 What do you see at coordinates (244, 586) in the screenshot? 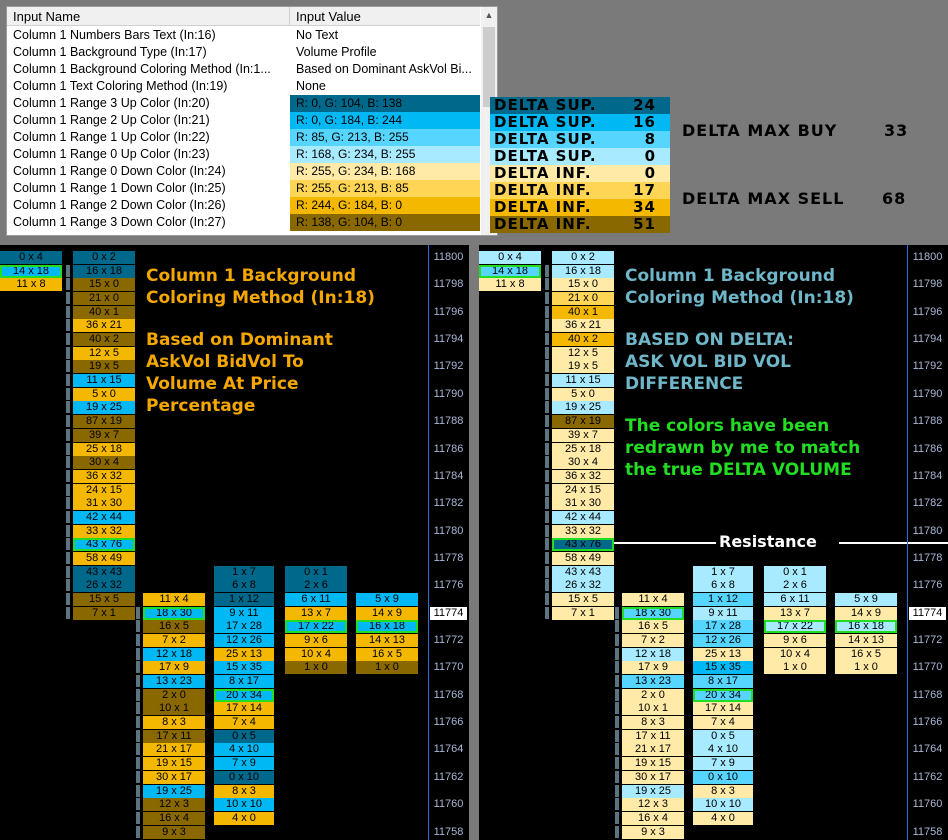
I see `footprint-cell: 6 x 8` at bounding box center [244, 586].